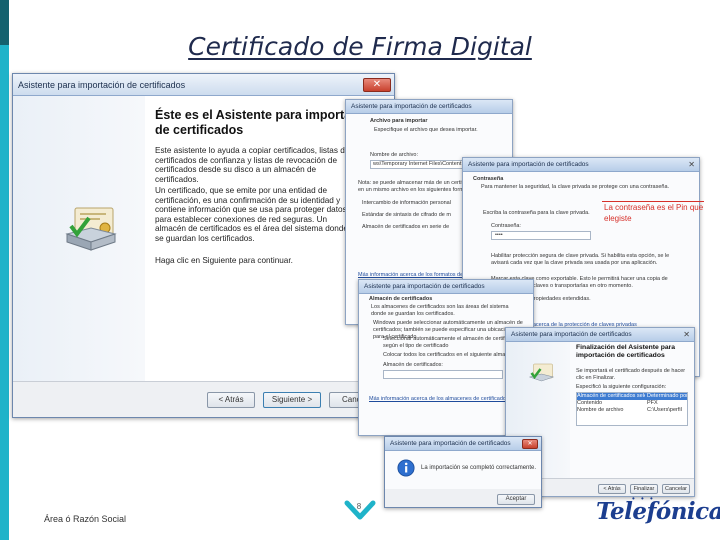 Image resolution: width=720 pixels, height=540 pixels. I want to click on list-item: Nombre de archivo C:\Users\perfil, so click(632, 410).